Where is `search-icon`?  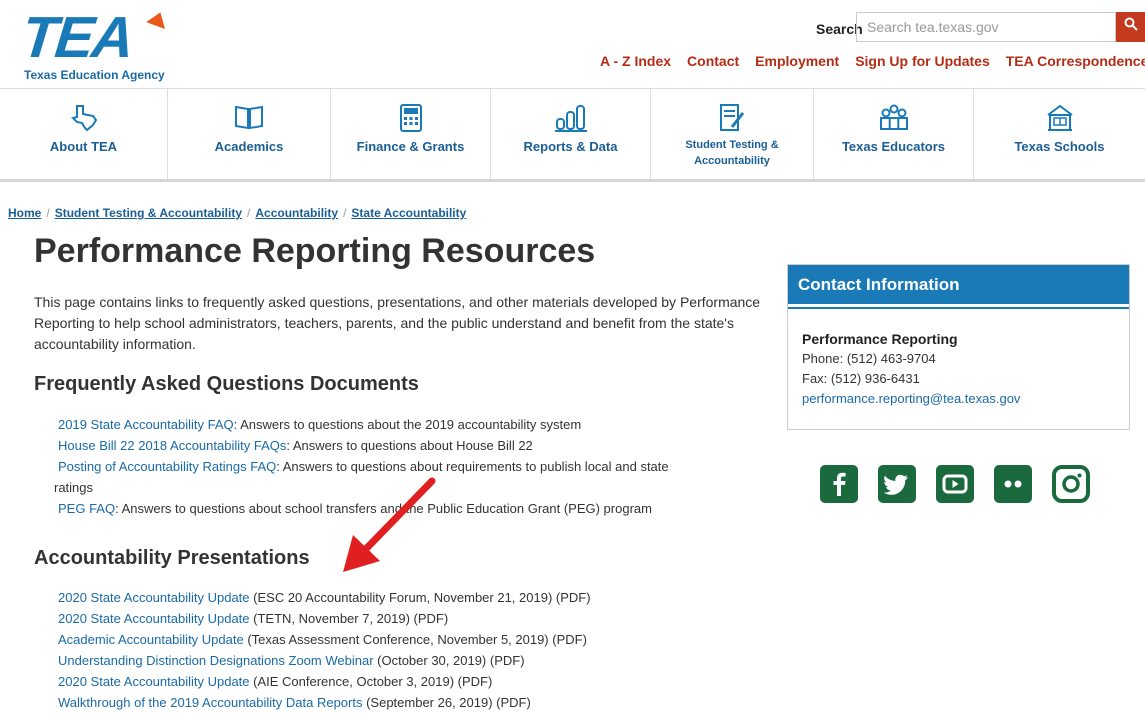 search-icon is located at coordinates (1131, 26).